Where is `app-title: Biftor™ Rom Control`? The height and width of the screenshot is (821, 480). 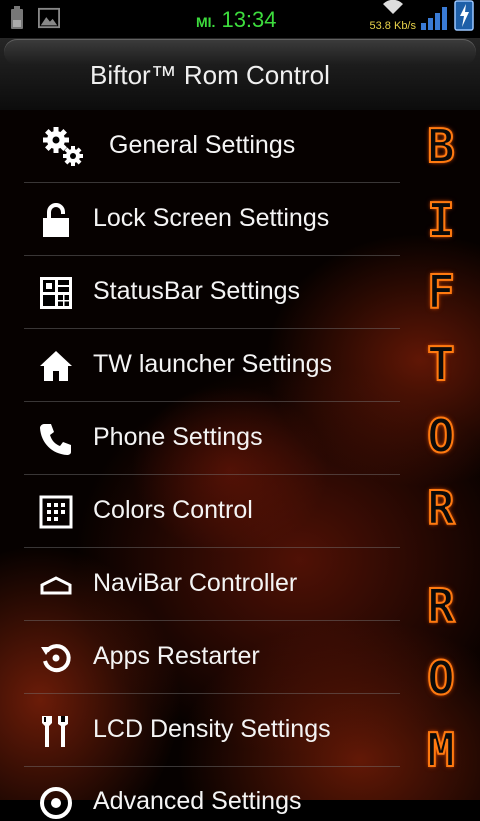 app-title: Biftor™ Rom Control is located at coordinates (210, 75).